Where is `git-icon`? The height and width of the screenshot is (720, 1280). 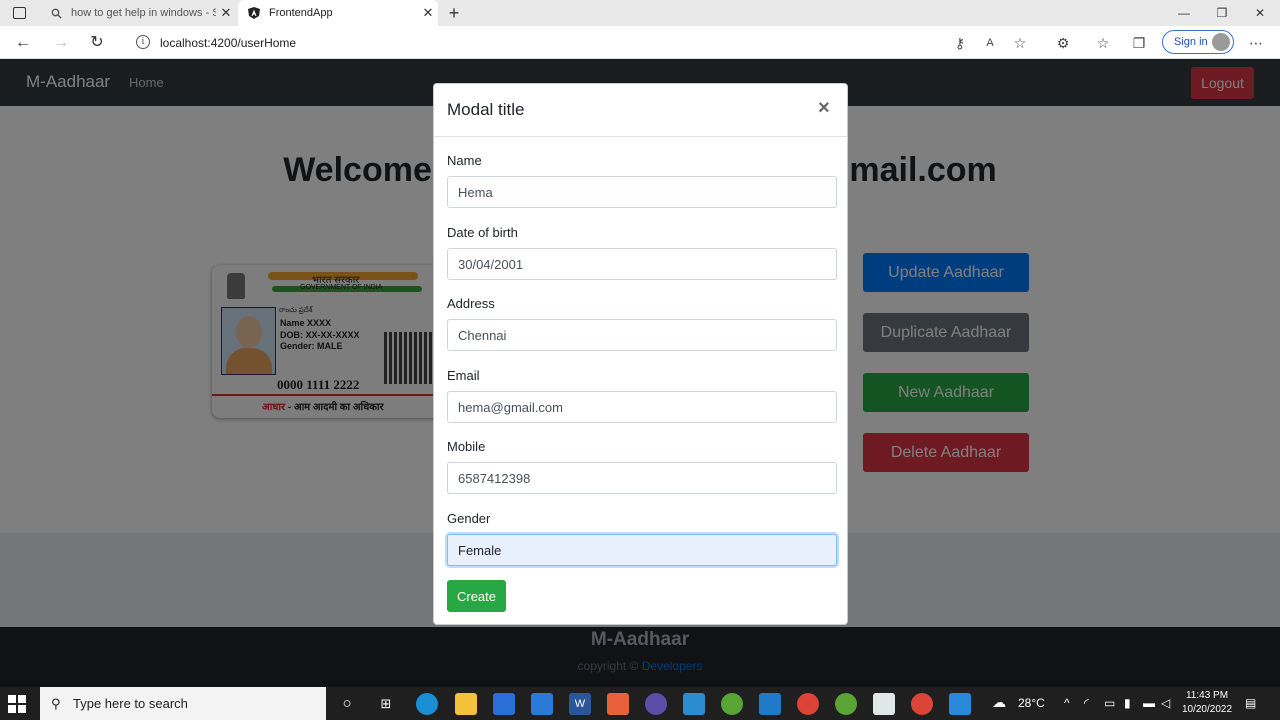
git-icon is located at coordinates (618, 704).